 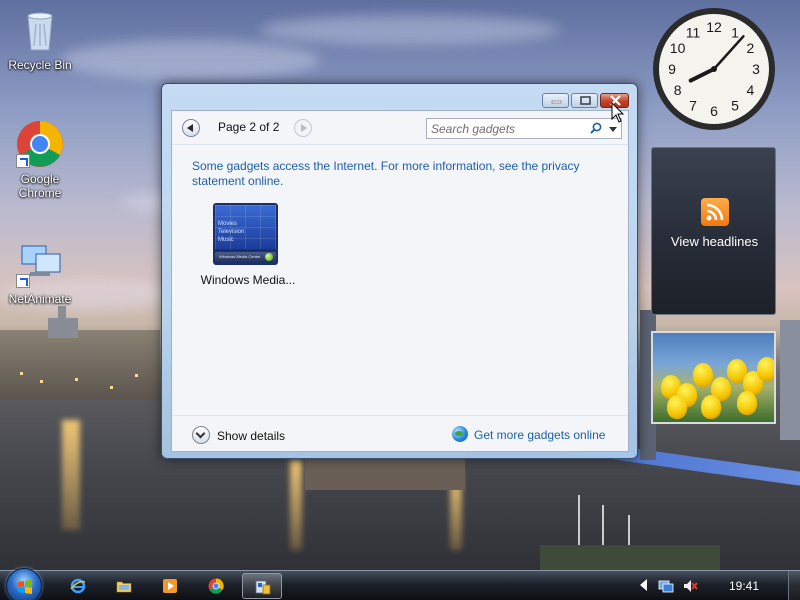 What do you see at coordinates (751, 48) in the screenshot?
I see `clock-numeral: 2` at bounding box center [751, 48].